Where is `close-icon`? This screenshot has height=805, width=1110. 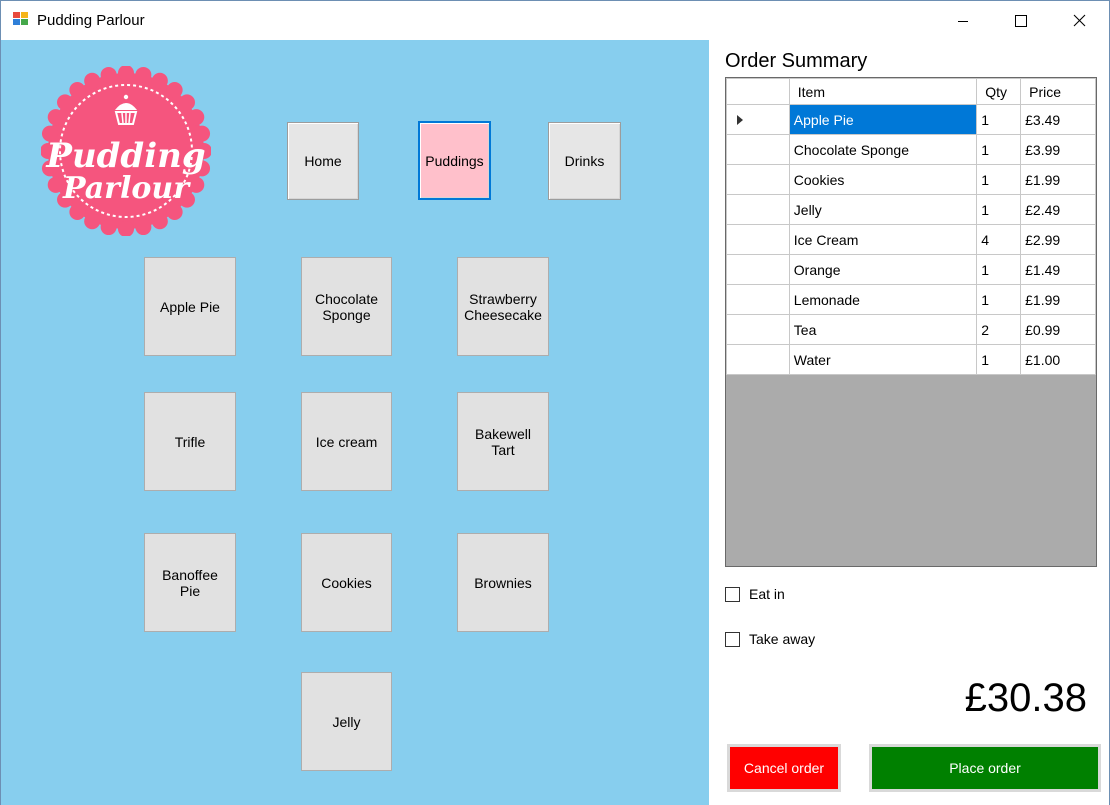 close-icon is located at coordinates (1079, 20).